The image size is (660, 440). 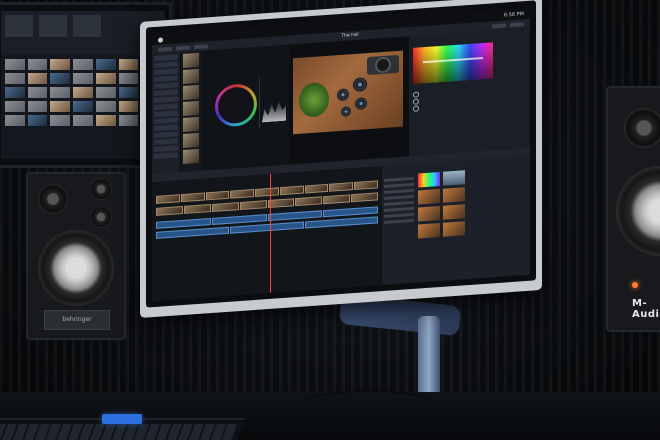 I want to click on viewer-frame, so click(x=348, y=92).